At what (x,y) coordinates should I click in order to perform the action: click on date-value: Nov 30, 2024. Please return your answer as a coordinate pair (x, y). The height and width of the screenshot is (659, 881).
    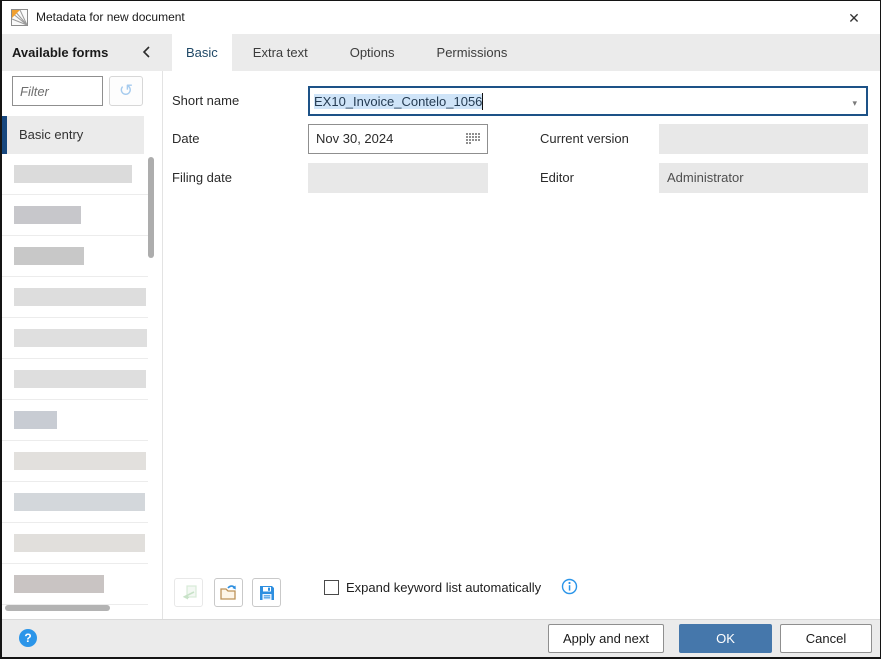
    Looking at the image, I should click on (355, 138).